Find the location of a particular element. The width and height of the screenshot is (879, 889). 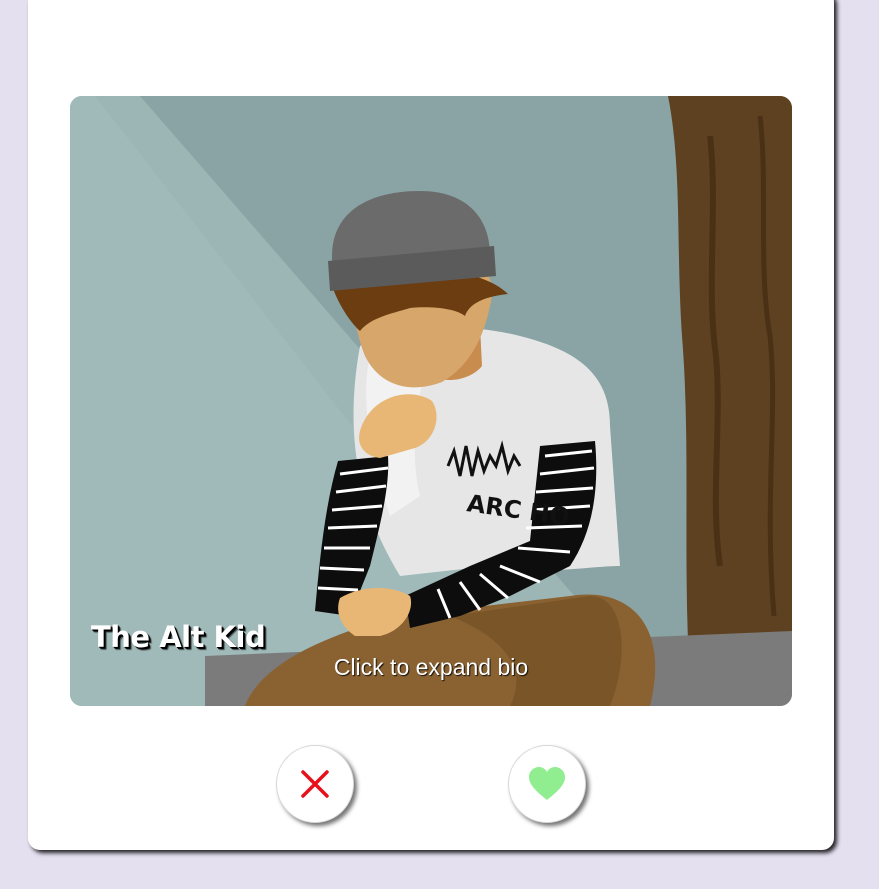

like-button is located at coordinates (547, 784).